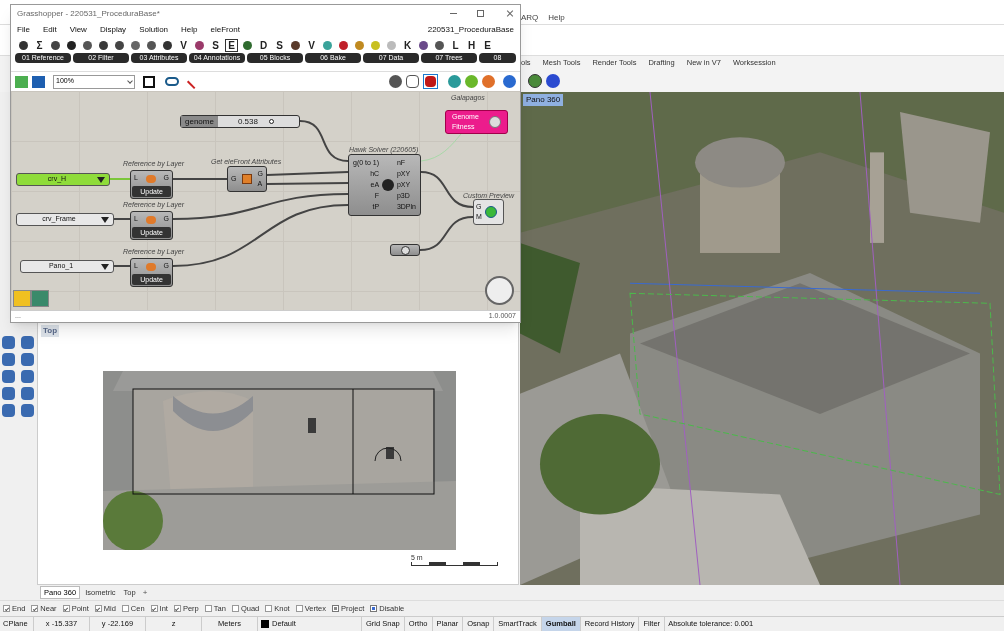 The image size is (1004, 631). What do you see at coordinates (412, 81) in the screenshot?
I see `wireframe-icon` at bounding box center [412, 81].